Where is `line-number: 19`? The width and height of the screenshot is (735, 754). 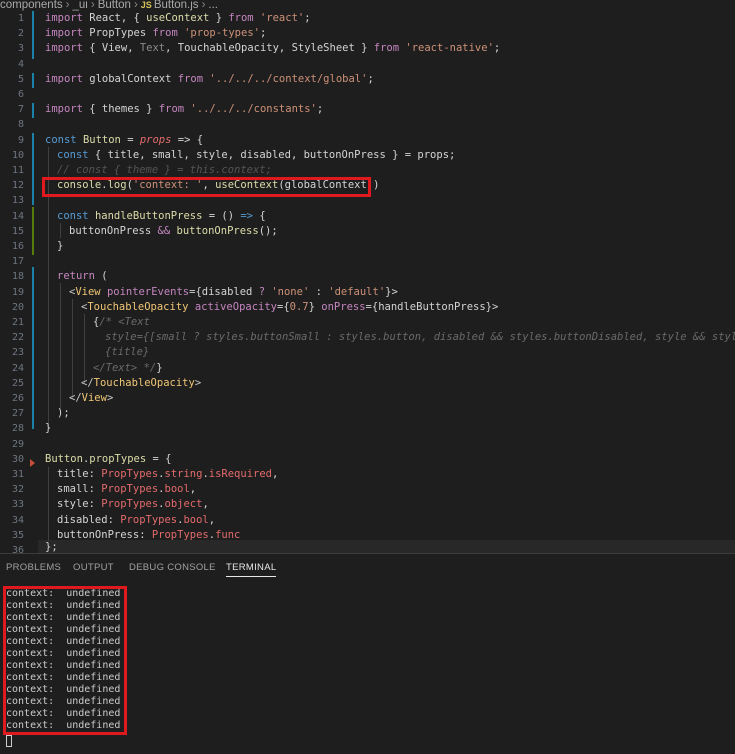
line-number: 19 is located at coordinates (17, 292).